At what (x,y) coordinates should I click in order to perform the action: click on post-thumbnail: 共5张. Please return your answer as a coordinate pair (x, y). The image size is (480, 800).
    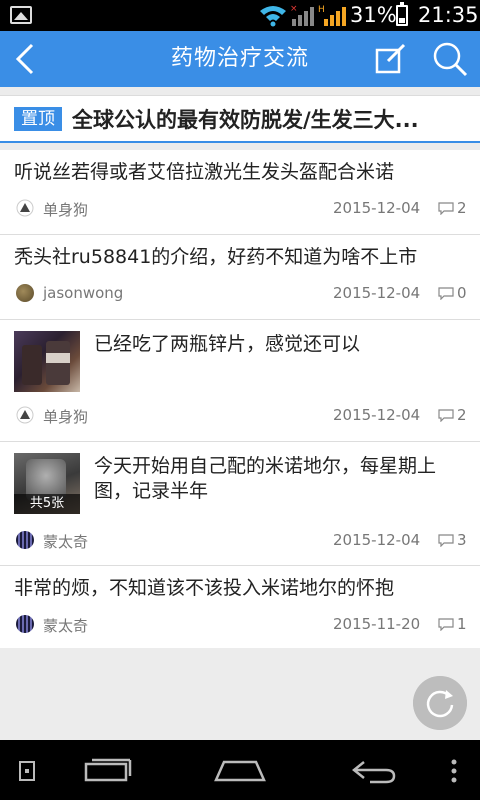
    Looking at the image, I should click on (47, 483).